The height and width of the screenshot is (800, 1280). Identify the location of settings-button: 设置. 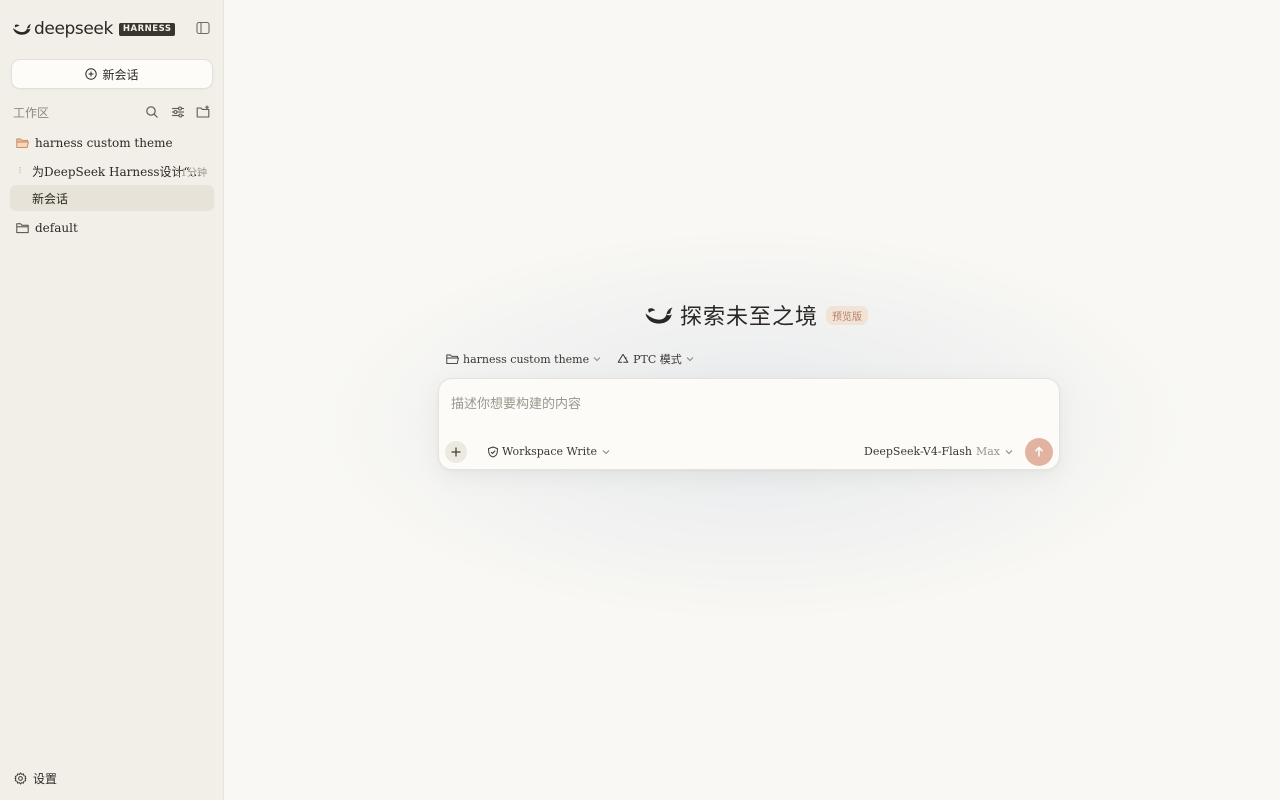
(35, 778).